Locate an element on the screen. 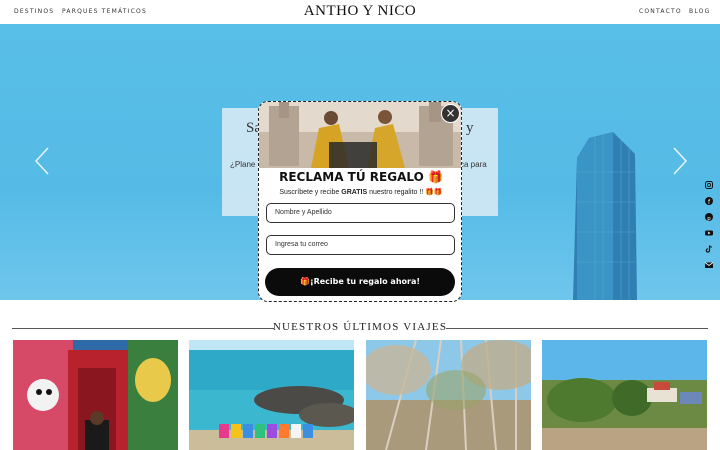 The image size is (720, 450). latest-trips-heading: NUESTROS ÚLTIMOS VIAJES is located at coordinates (360, 328).